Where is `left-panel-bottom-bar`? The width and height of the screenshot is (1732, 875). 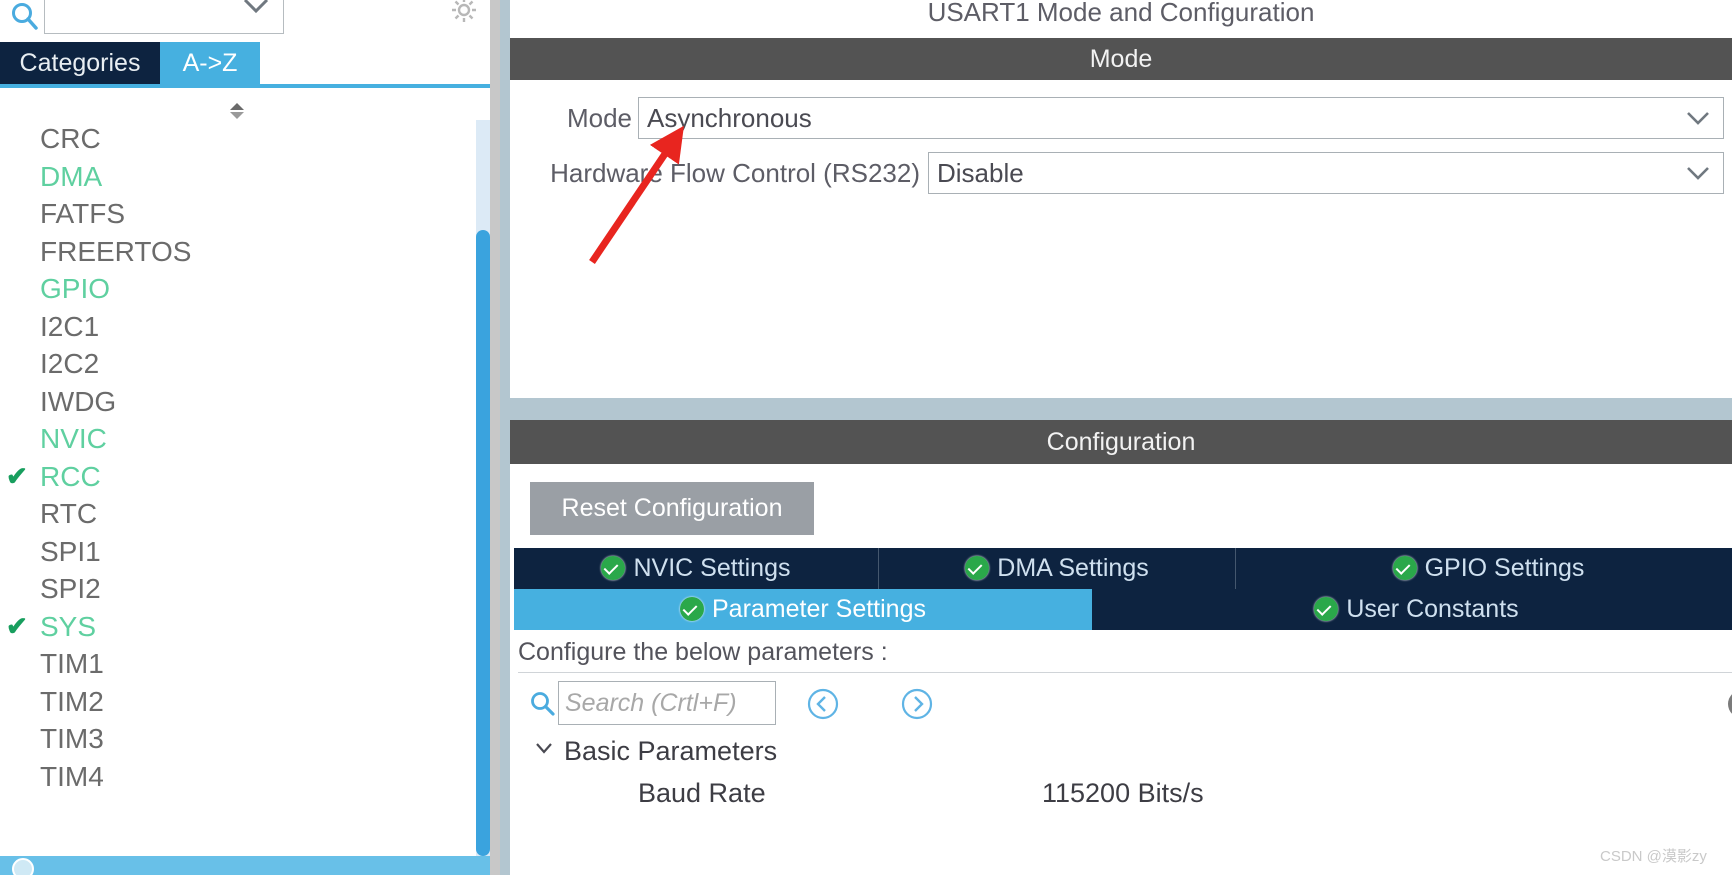 left-panel-bottom-bar is located at coordinates (245, 865).